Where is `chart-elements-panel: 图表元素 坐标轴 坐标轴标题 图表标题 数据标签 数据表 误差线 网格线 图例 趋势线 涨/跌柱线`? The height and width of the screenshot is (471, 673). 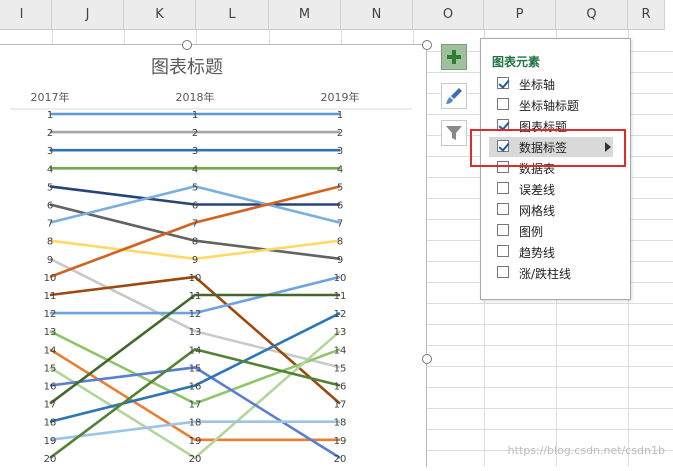 chart-elements-panel: 图表元素 坐标轴 坐标轴标题 图表标题 数据标签 数据表 误差线 网格线 图例 趋势线 涨/跌柱线 is located at coordinates (555, 169).